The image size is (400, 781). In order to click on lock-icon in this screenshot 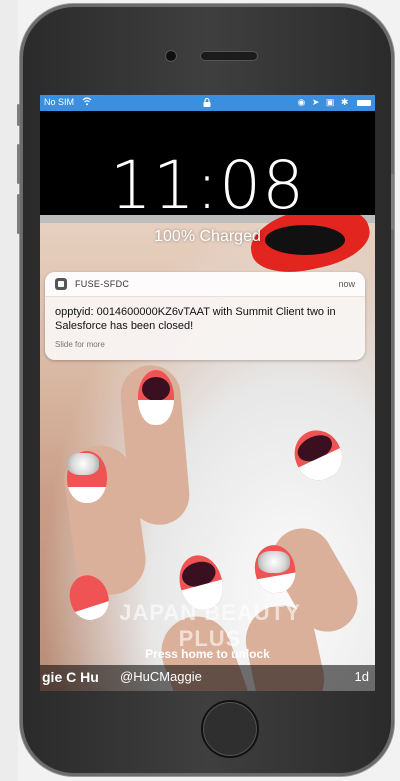, I will do `click(207, 102)`.